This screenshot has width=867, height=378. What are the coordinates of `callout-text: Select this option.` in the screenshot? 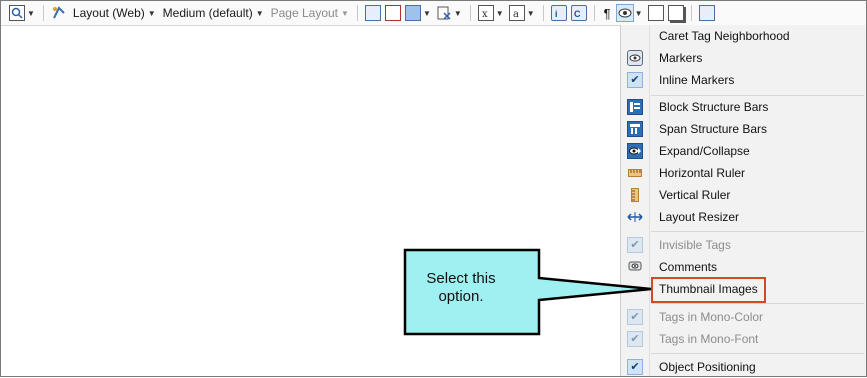 It's located at (461, 287).